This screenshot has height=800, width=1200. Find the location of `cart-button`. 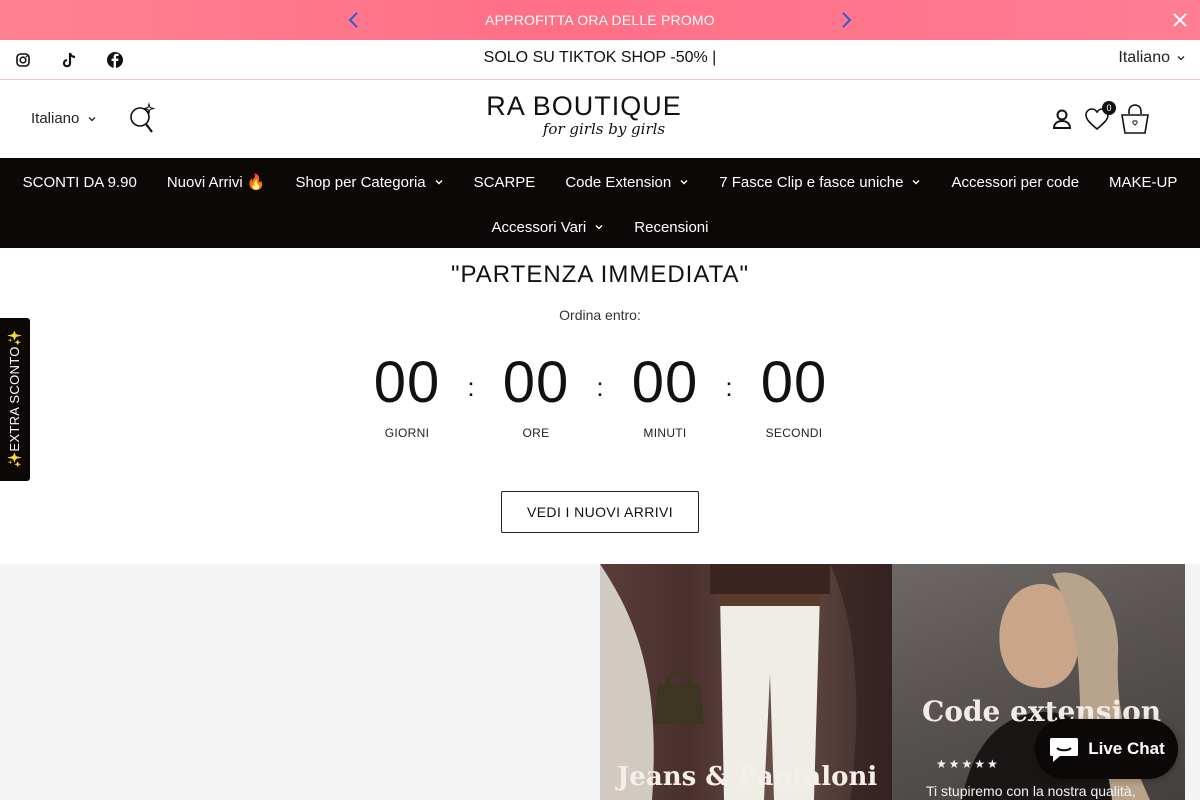

cart-button is located at coordinates (1135, 119).